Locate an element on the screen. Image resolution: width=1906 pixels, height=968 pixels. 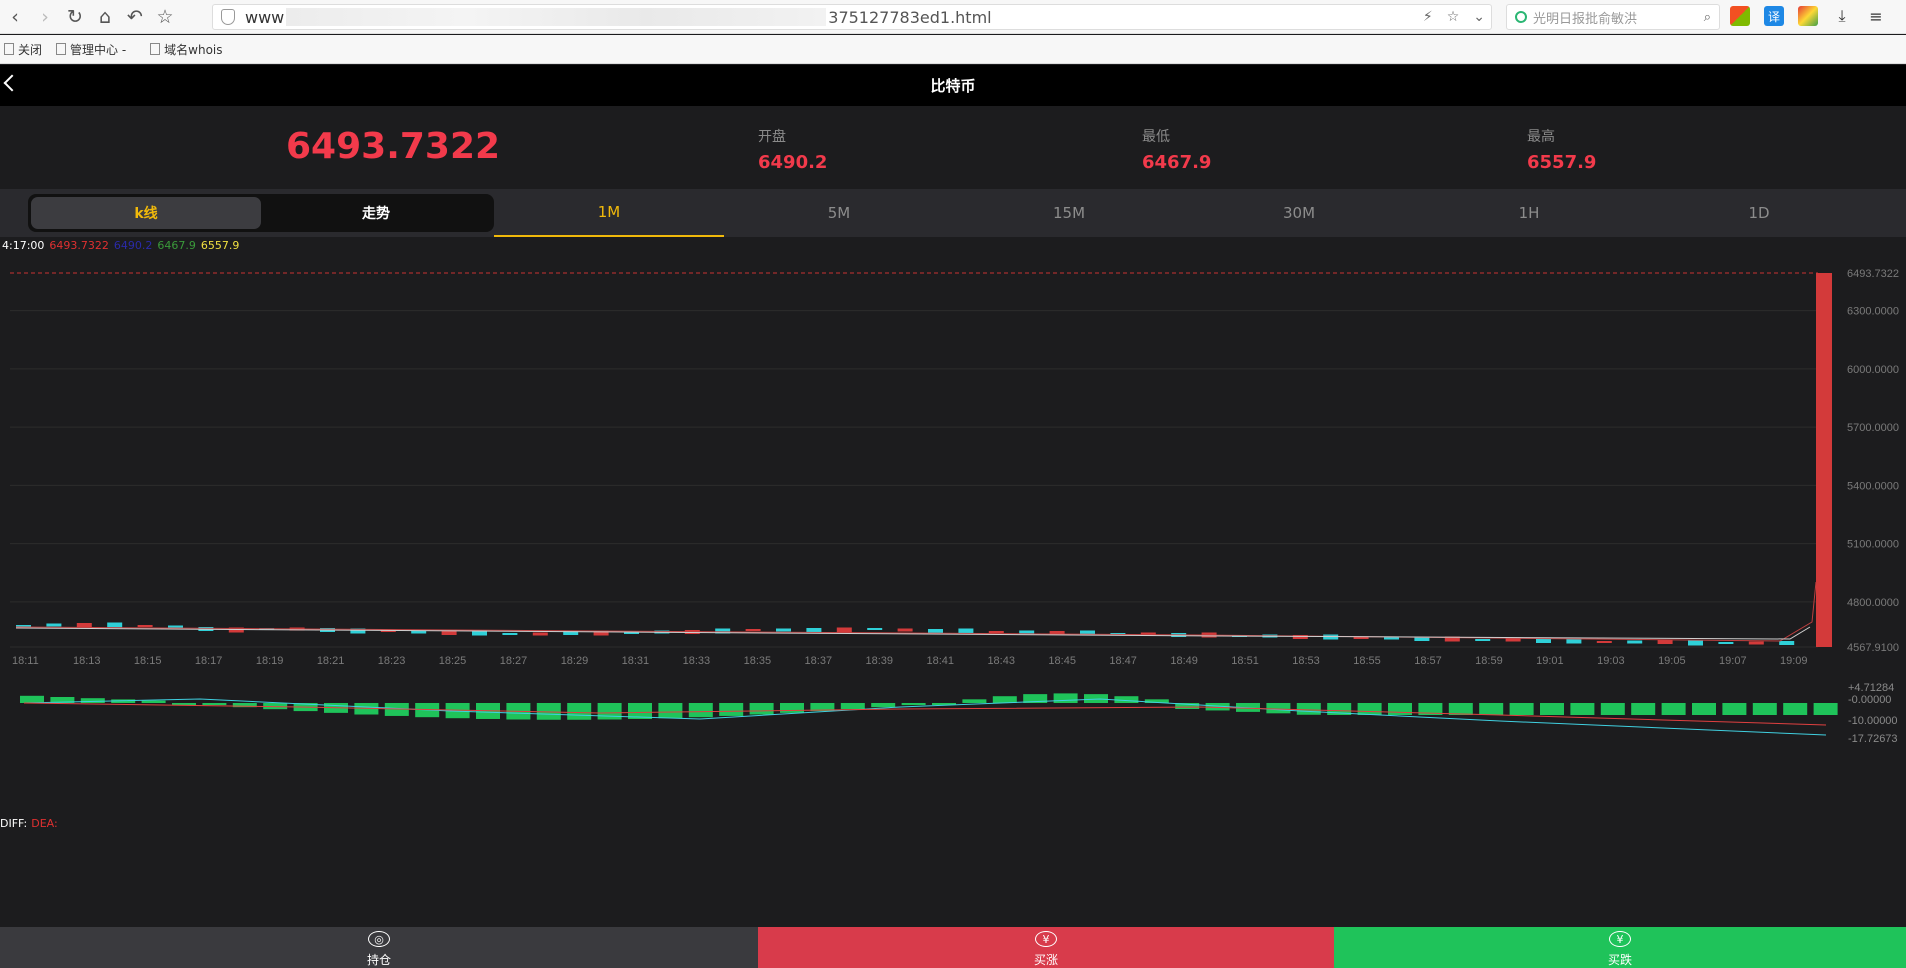
search-icon: ⌕ is located at coordinates (1707, 17).